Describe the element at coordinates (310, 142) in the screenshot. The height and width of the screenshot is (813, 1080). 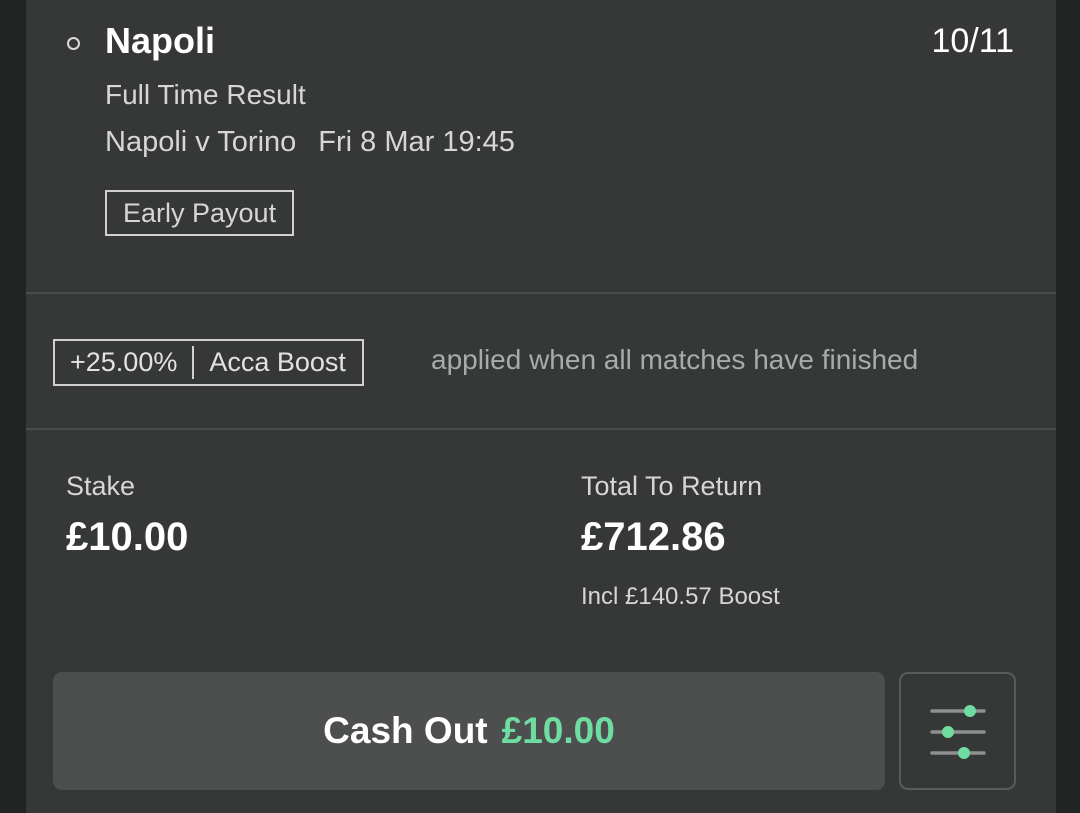
I see `event-info: Napoli v Torino Fri 8 Mar 19:45` at that location.